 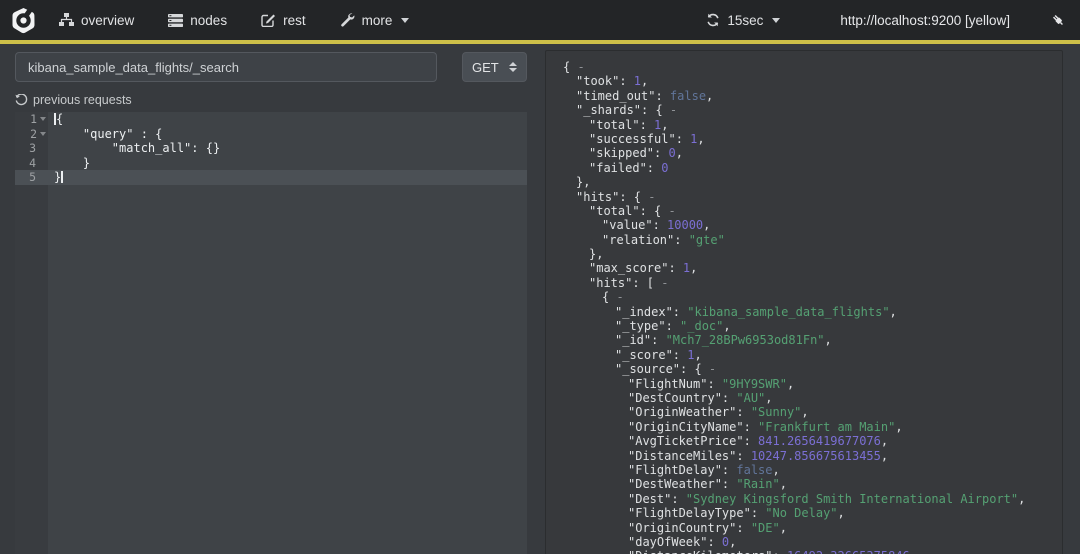 What do you see at coordinates (21, 100) in the screenshot?
I see `history-icon` at bounding box center [21, 100].